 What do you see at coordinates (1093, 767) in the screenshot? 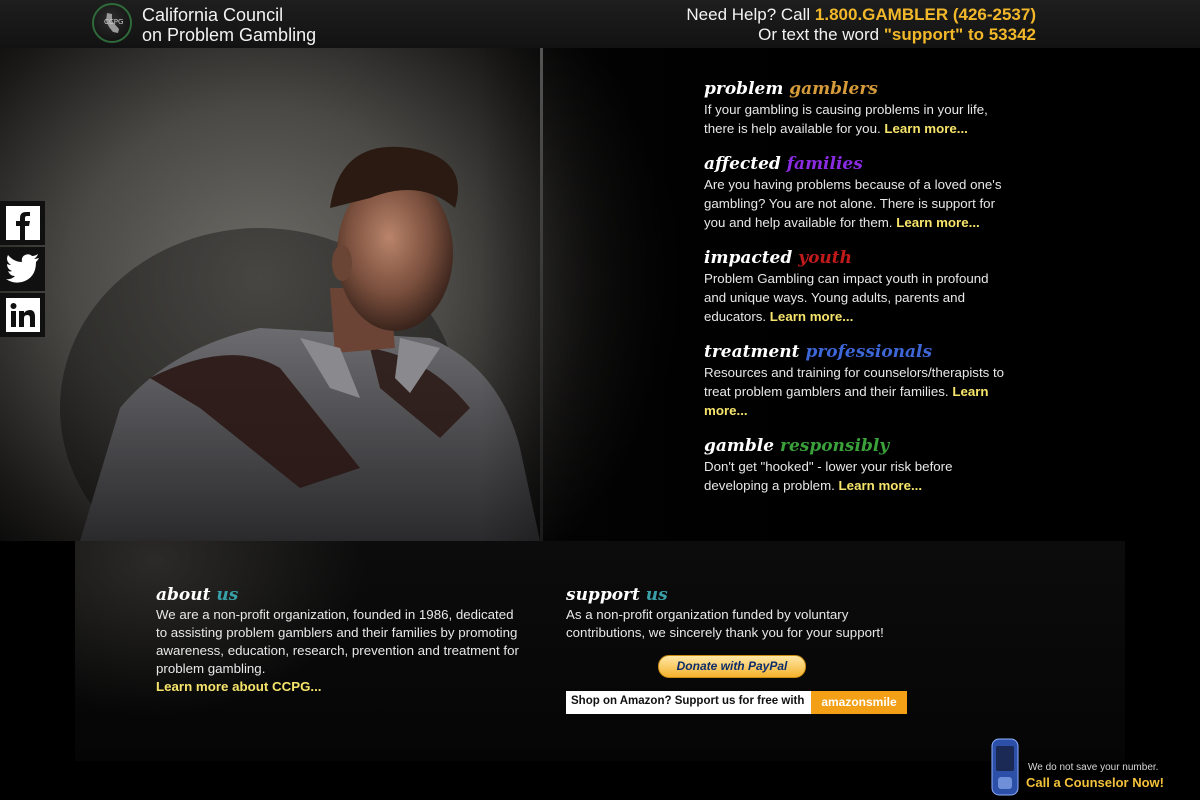
I see `privacy-note: We do not save your number.` at bounding box center [1093, 767].